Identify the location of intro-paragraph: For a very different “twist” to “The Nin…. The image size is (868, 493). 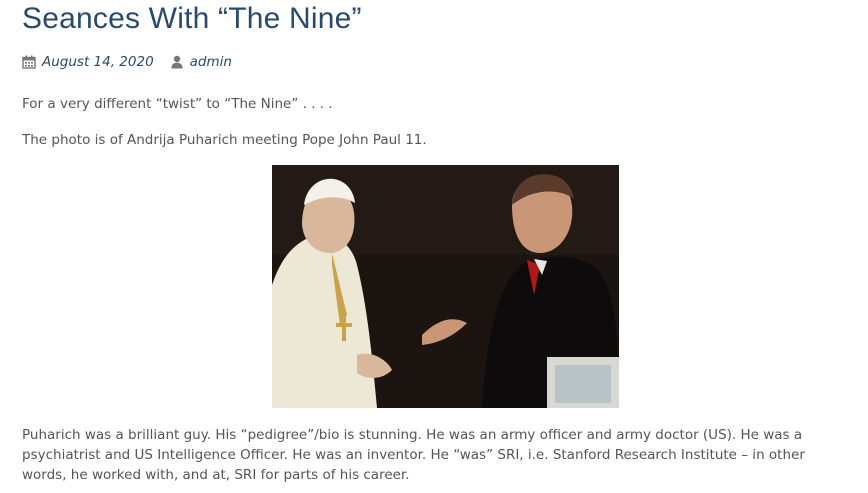
(177, 104).